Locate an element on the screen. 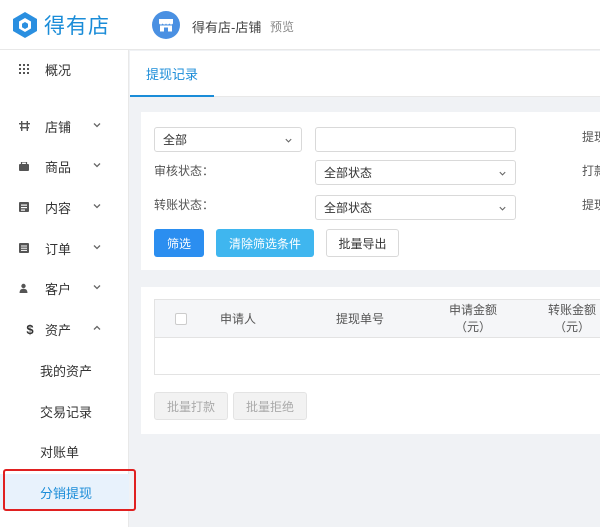 This screenshot has width=600, height=527. select-all-checkbox is located at coordinates (181, 319).